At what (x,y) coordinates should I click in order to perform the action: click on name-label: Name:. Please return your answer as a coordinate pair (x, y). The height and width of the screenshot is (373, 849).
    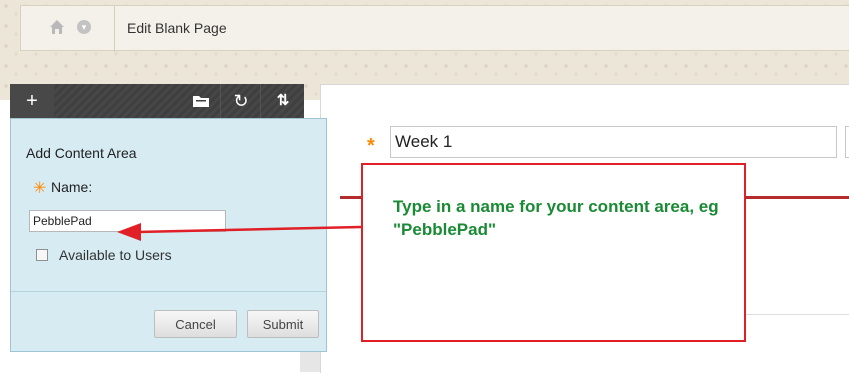
    Looking at the image, I should click on (72, 187).